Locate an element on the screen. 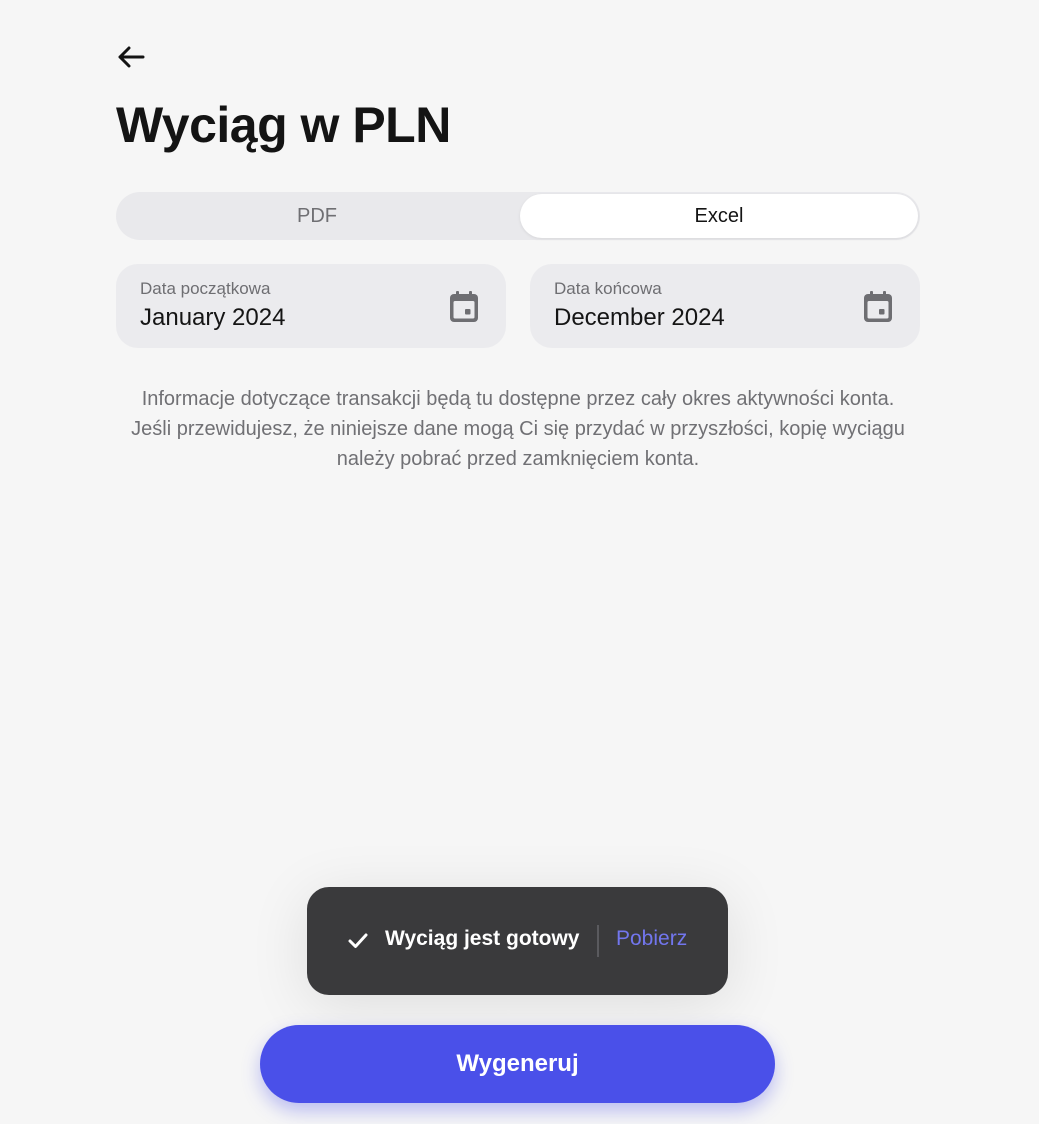  download-link: Pobierz is located at coordinates (651, 939).